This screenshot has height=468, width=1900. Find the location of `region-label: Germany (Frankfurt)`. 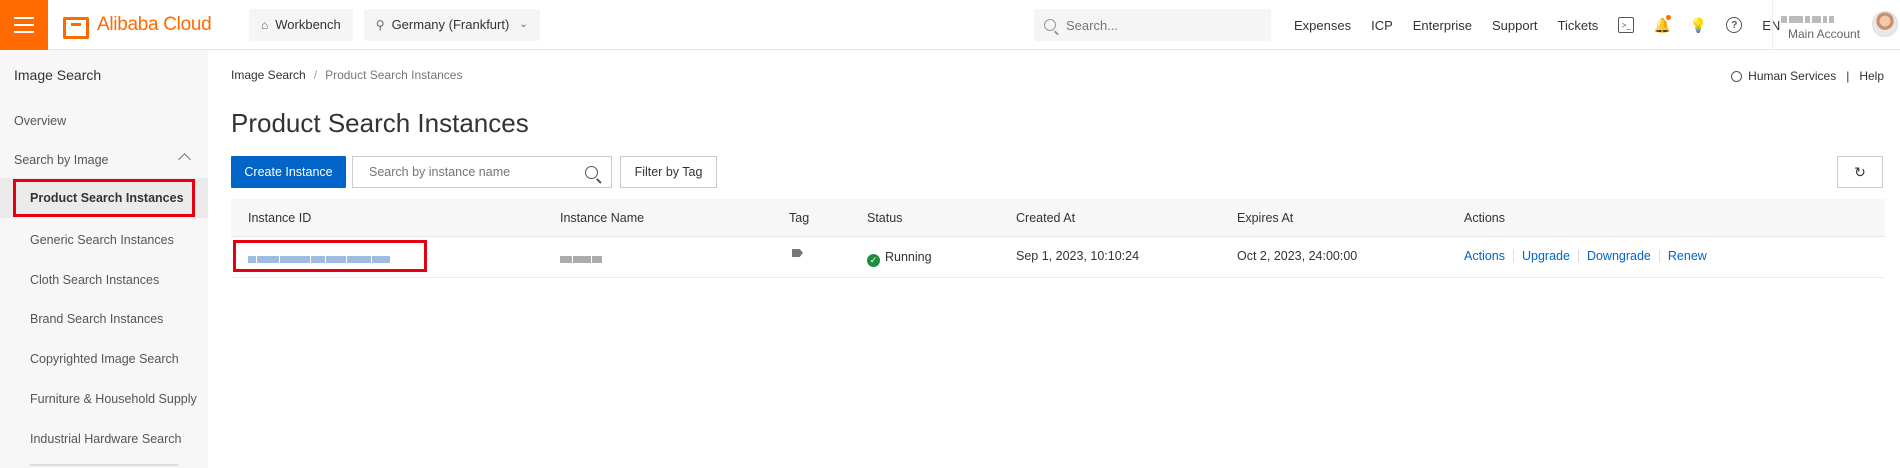

region-label: Germany (Frankfurt) is located at coordinates (450, 24).